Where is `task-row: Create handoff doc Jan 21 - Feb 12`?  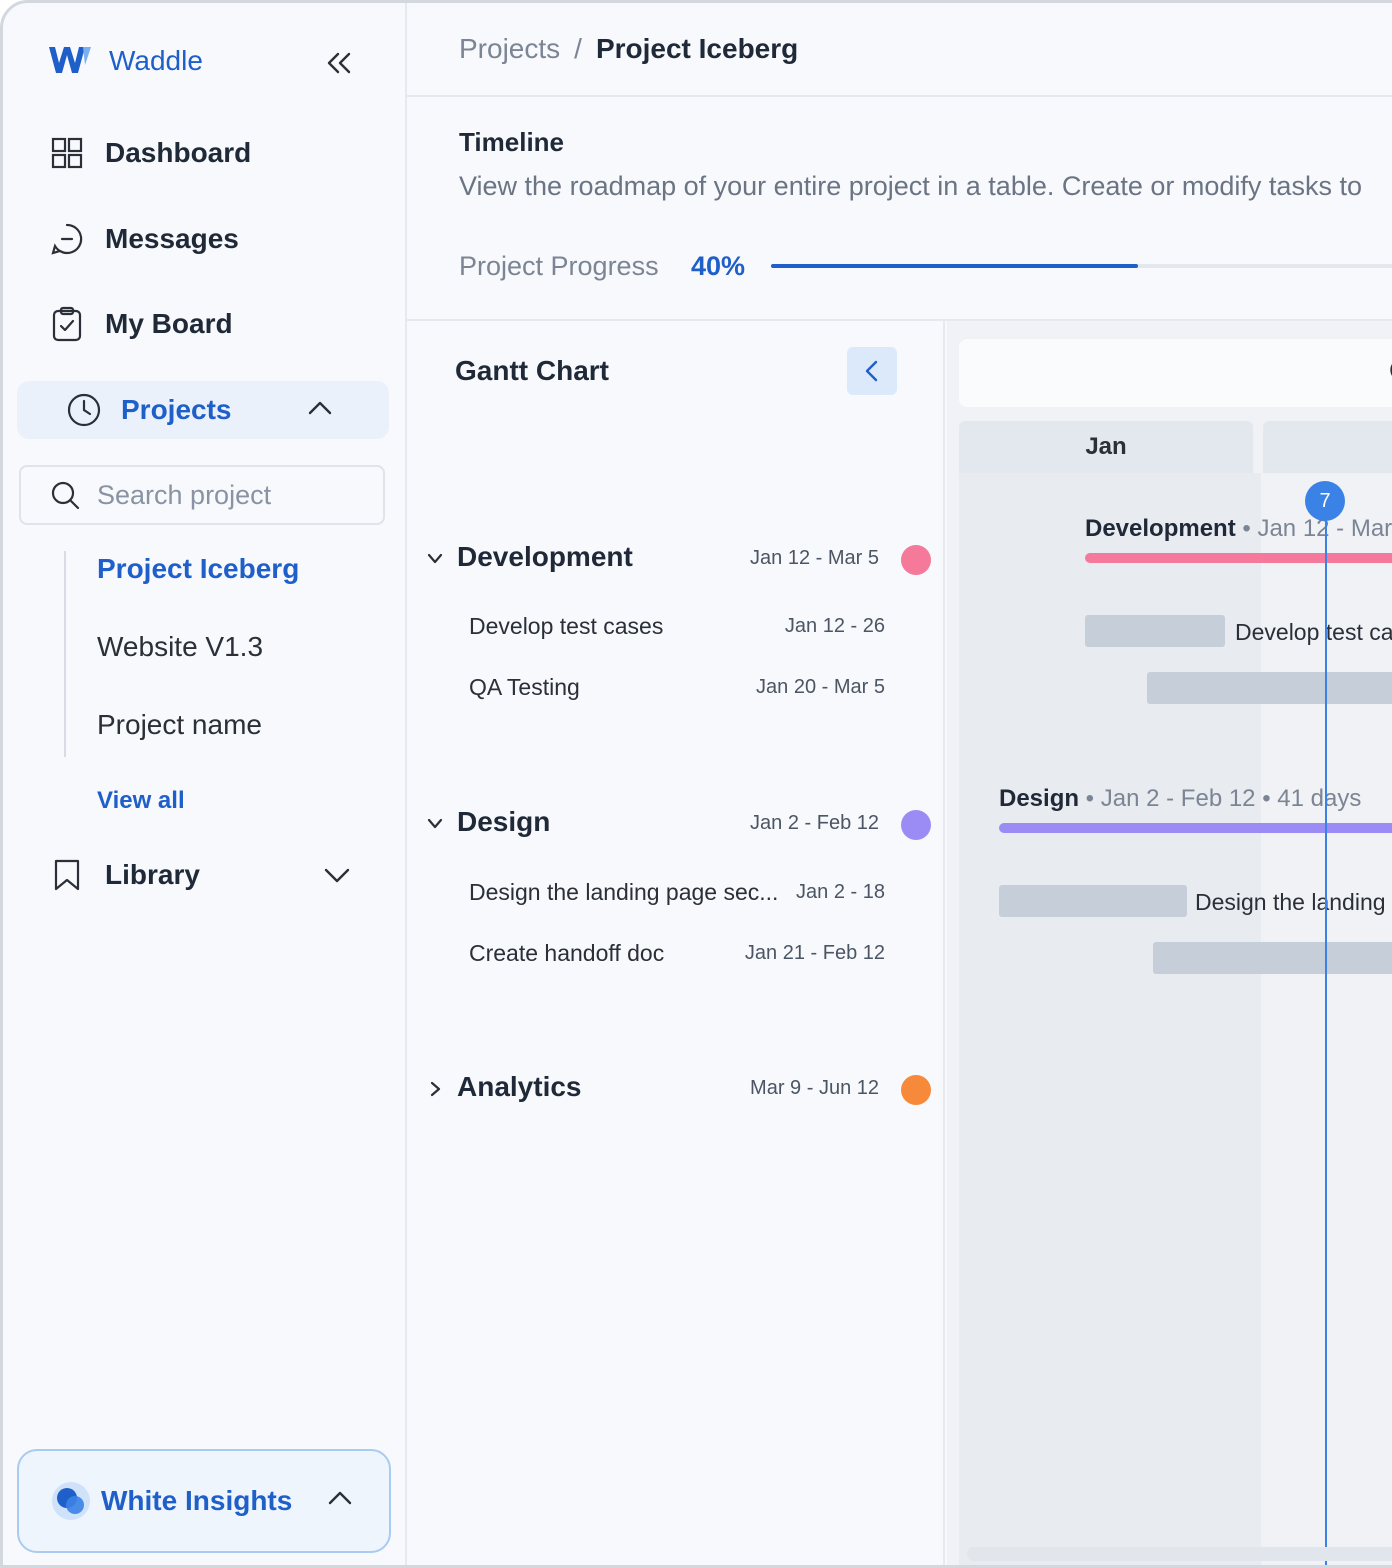
task-row: Create handoff doc Jan 21 - Feb 12 is located at coordinates (677, 957).